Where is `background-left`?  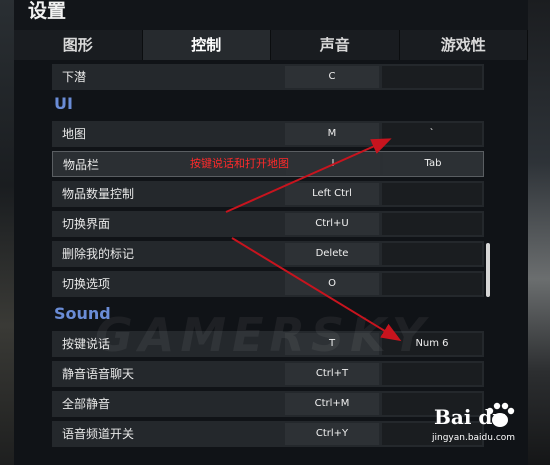 background-left is located at coordinates (7, 232).